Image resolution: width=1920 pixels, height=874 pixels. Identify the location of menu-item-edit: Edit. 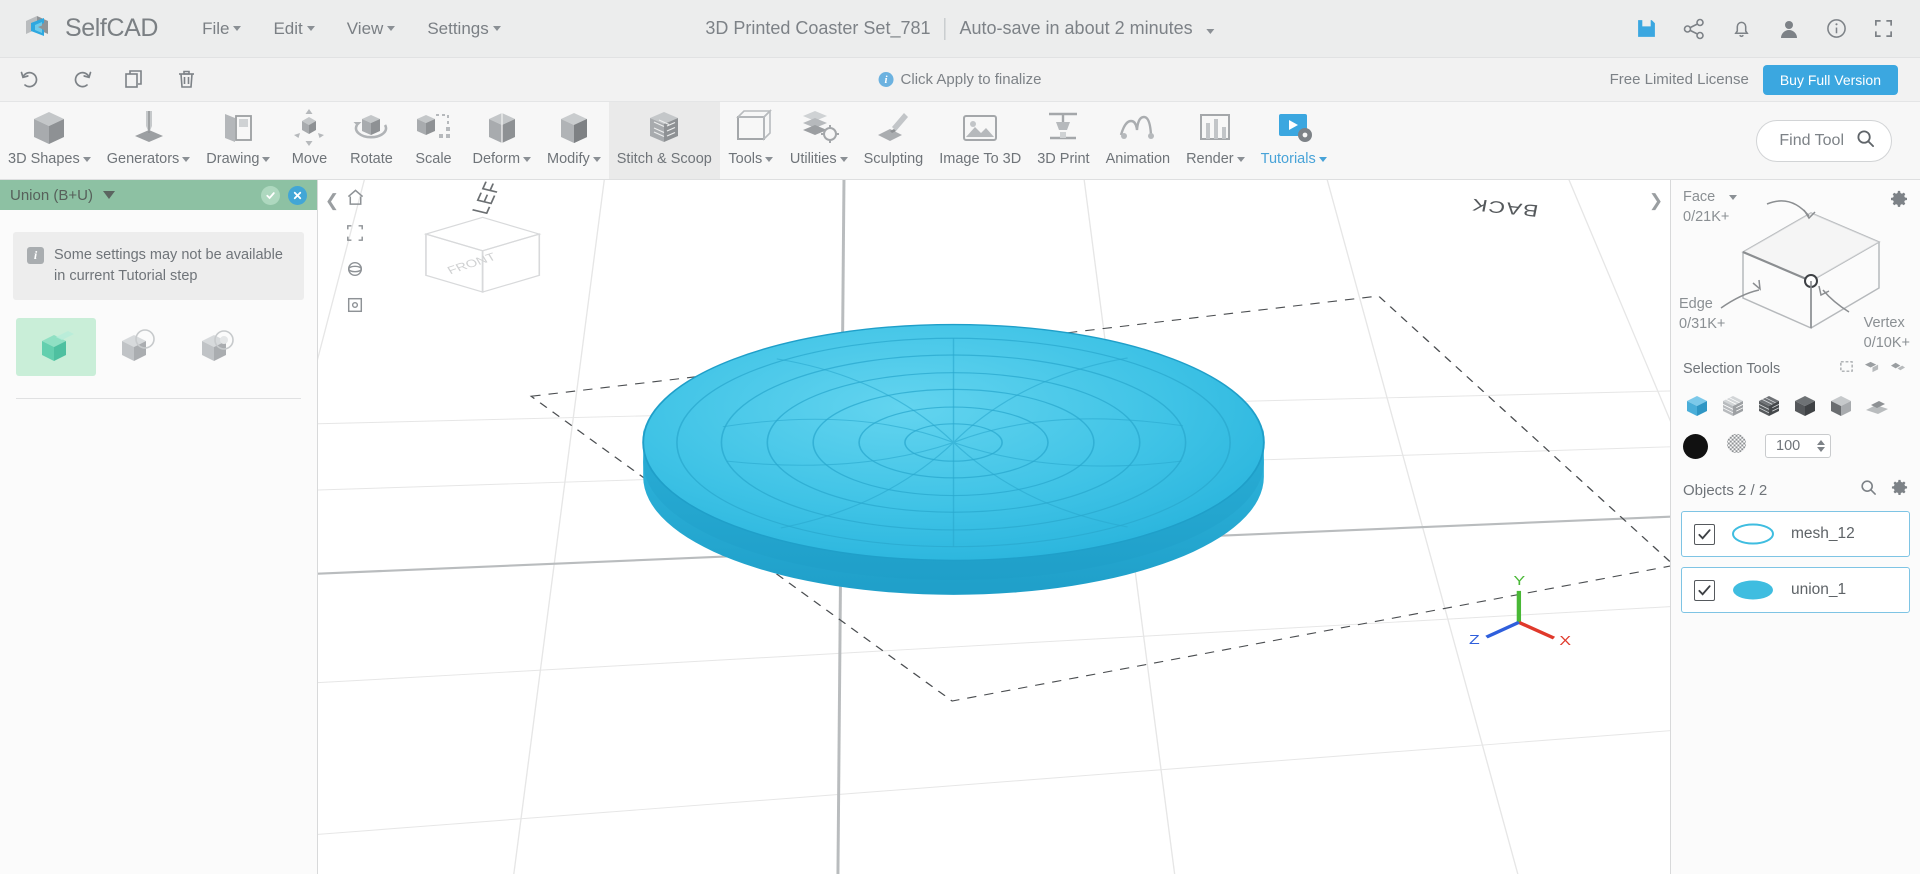
(293, 29).